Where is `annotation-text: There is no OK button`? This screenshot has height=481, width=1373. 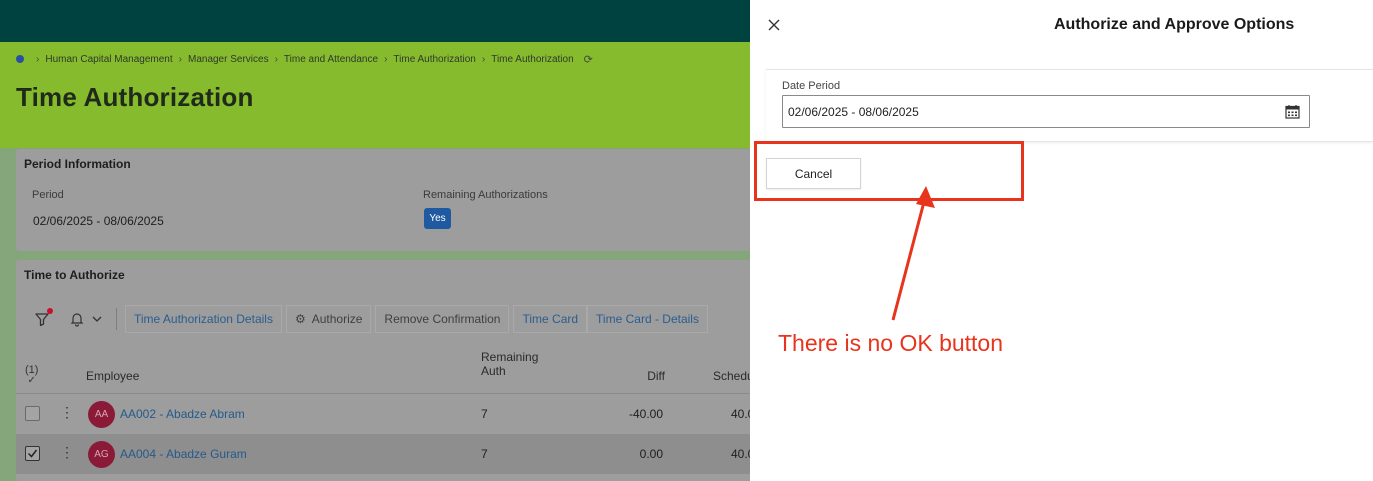 annotation-text: There is no OK button is located at coordinates (891, 343).